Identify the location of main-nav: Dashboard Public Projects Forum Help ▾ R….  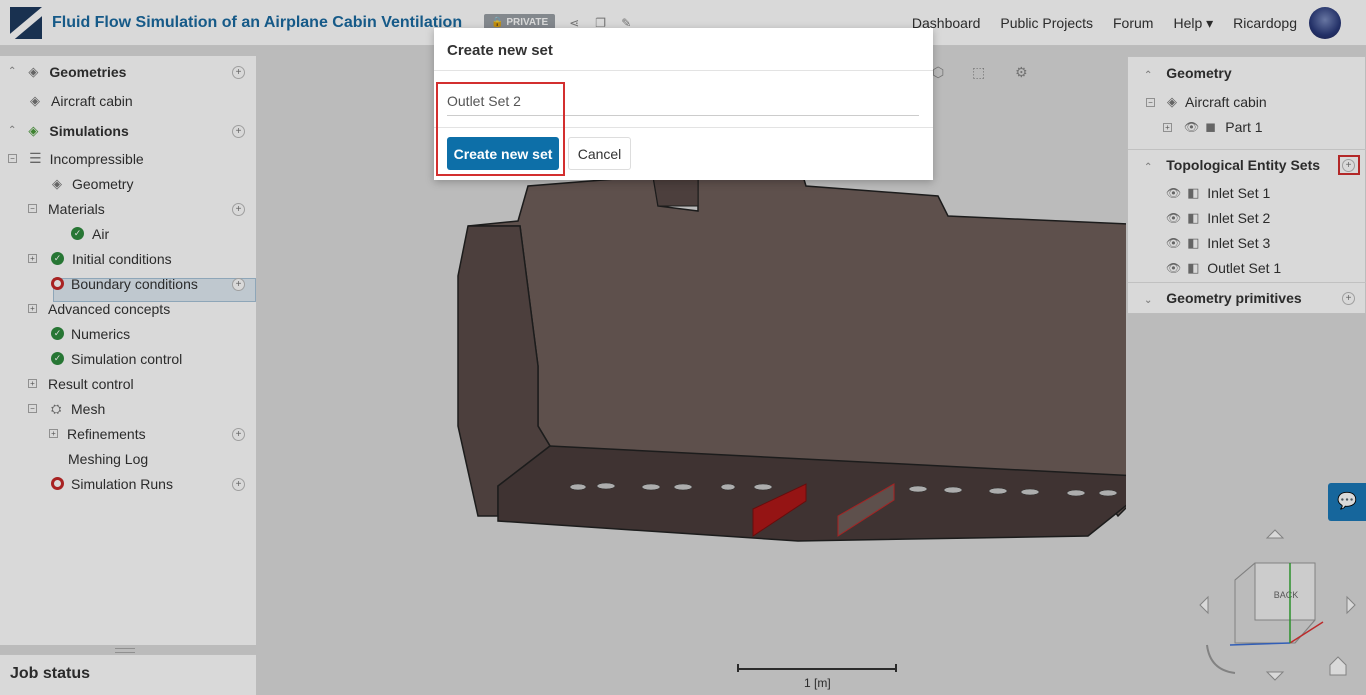
(1139, 23).